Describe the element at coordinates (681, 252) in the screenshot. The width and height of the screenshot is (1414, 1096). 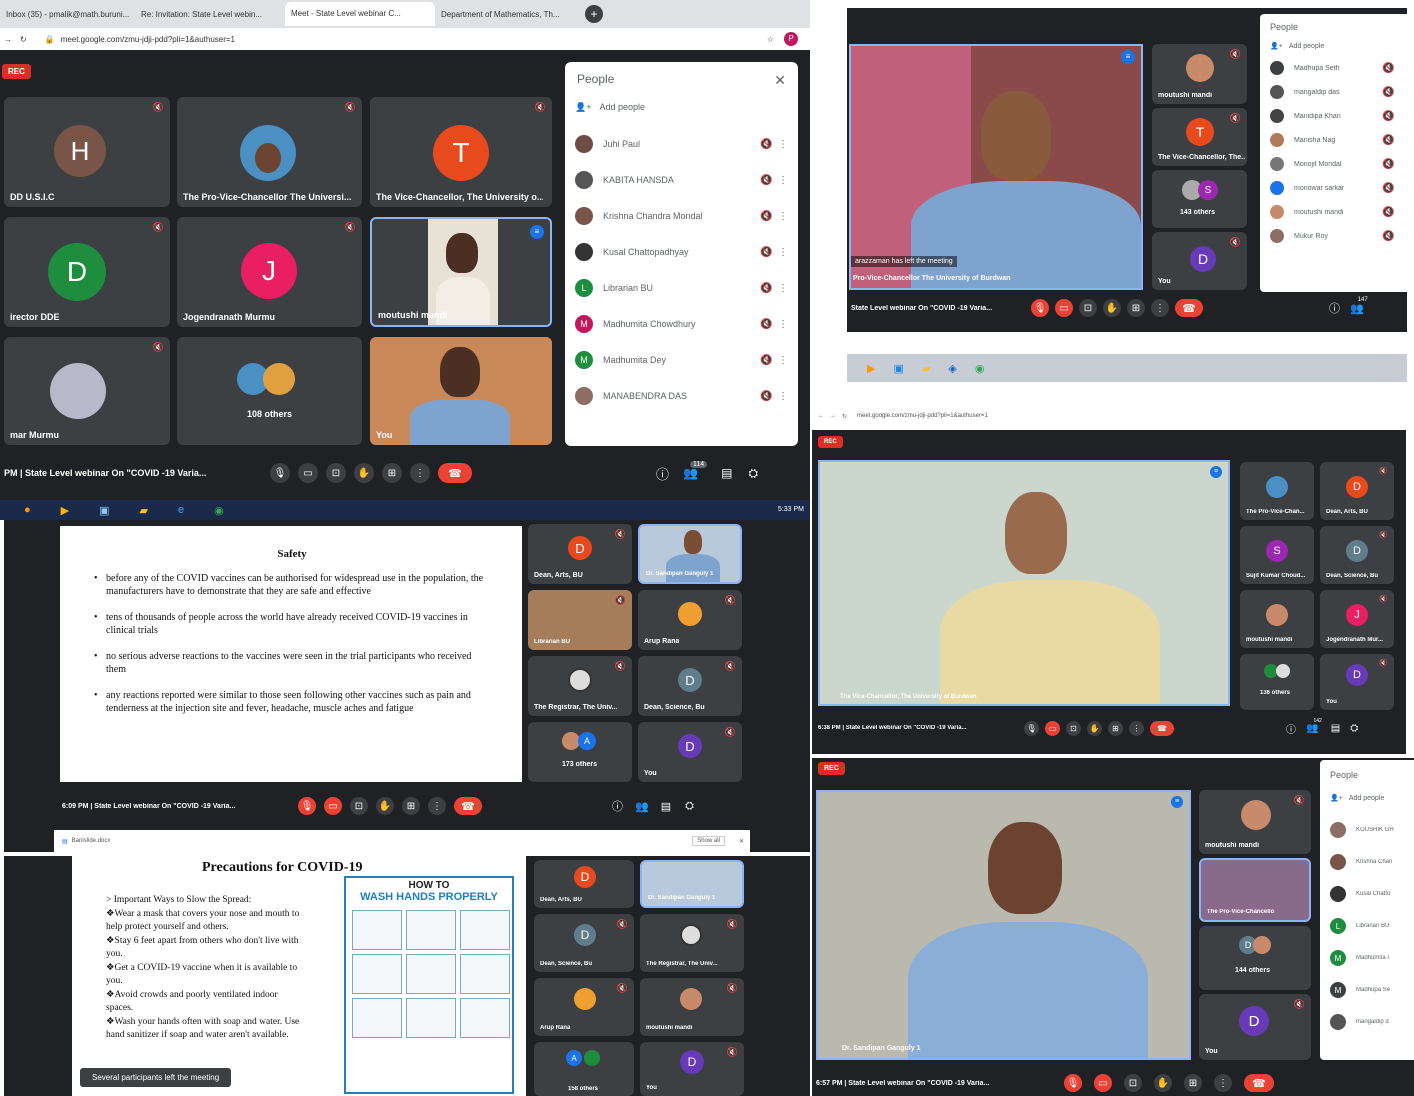
I see `list-item: Kusal Chattopadhyay 🔇 ⋮` at that location.